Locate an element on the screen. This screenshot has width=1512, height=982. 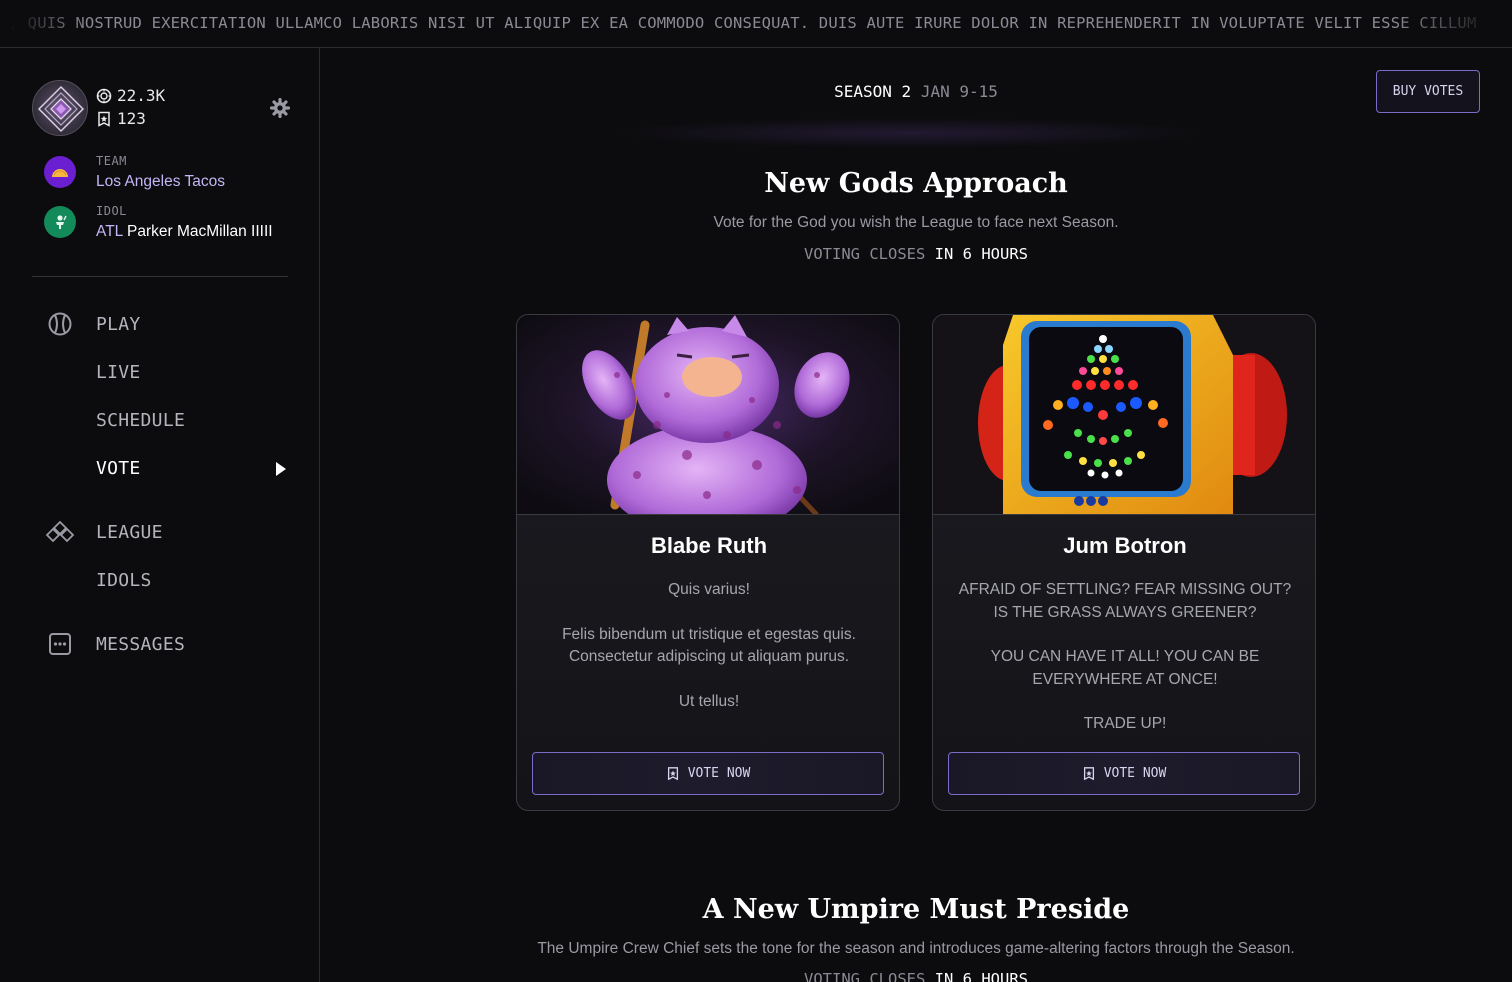
voting-closes-umpire: VOTING CLOSES IN 6 HOURS is located at coordinates (916, 976).